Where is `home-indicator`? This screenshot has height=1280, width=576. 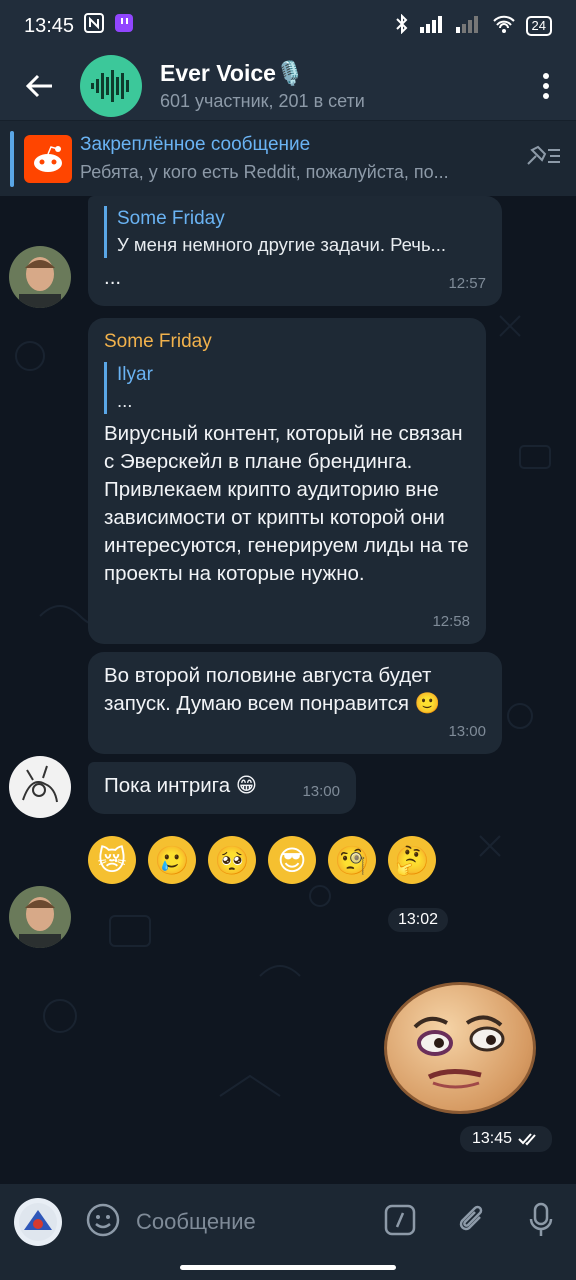 home-indicator is located at coordinates (288, 1267).